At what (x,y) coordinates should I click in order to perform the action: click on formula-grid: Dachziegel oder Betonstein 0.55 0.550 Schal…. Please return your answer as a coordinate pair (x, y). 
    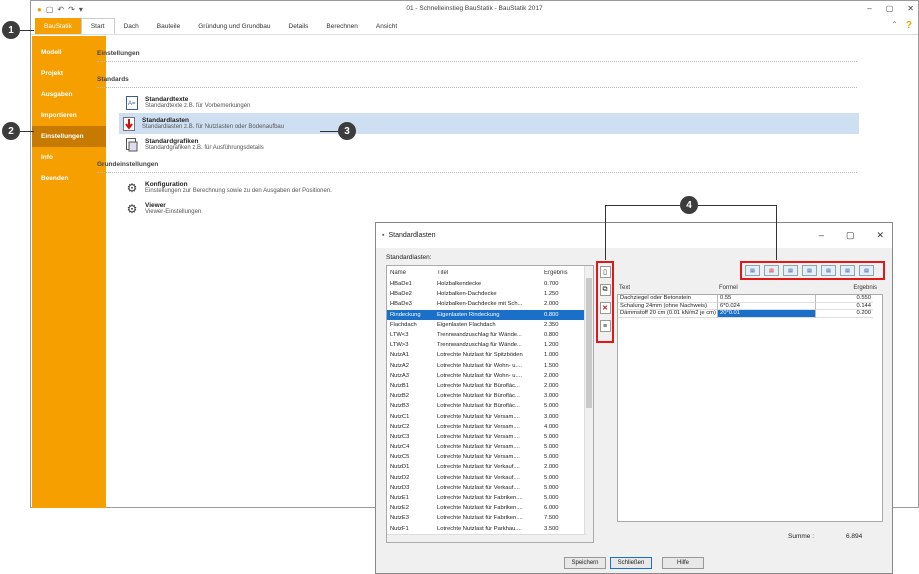
    Looking at the image, I should click on (750, 408).